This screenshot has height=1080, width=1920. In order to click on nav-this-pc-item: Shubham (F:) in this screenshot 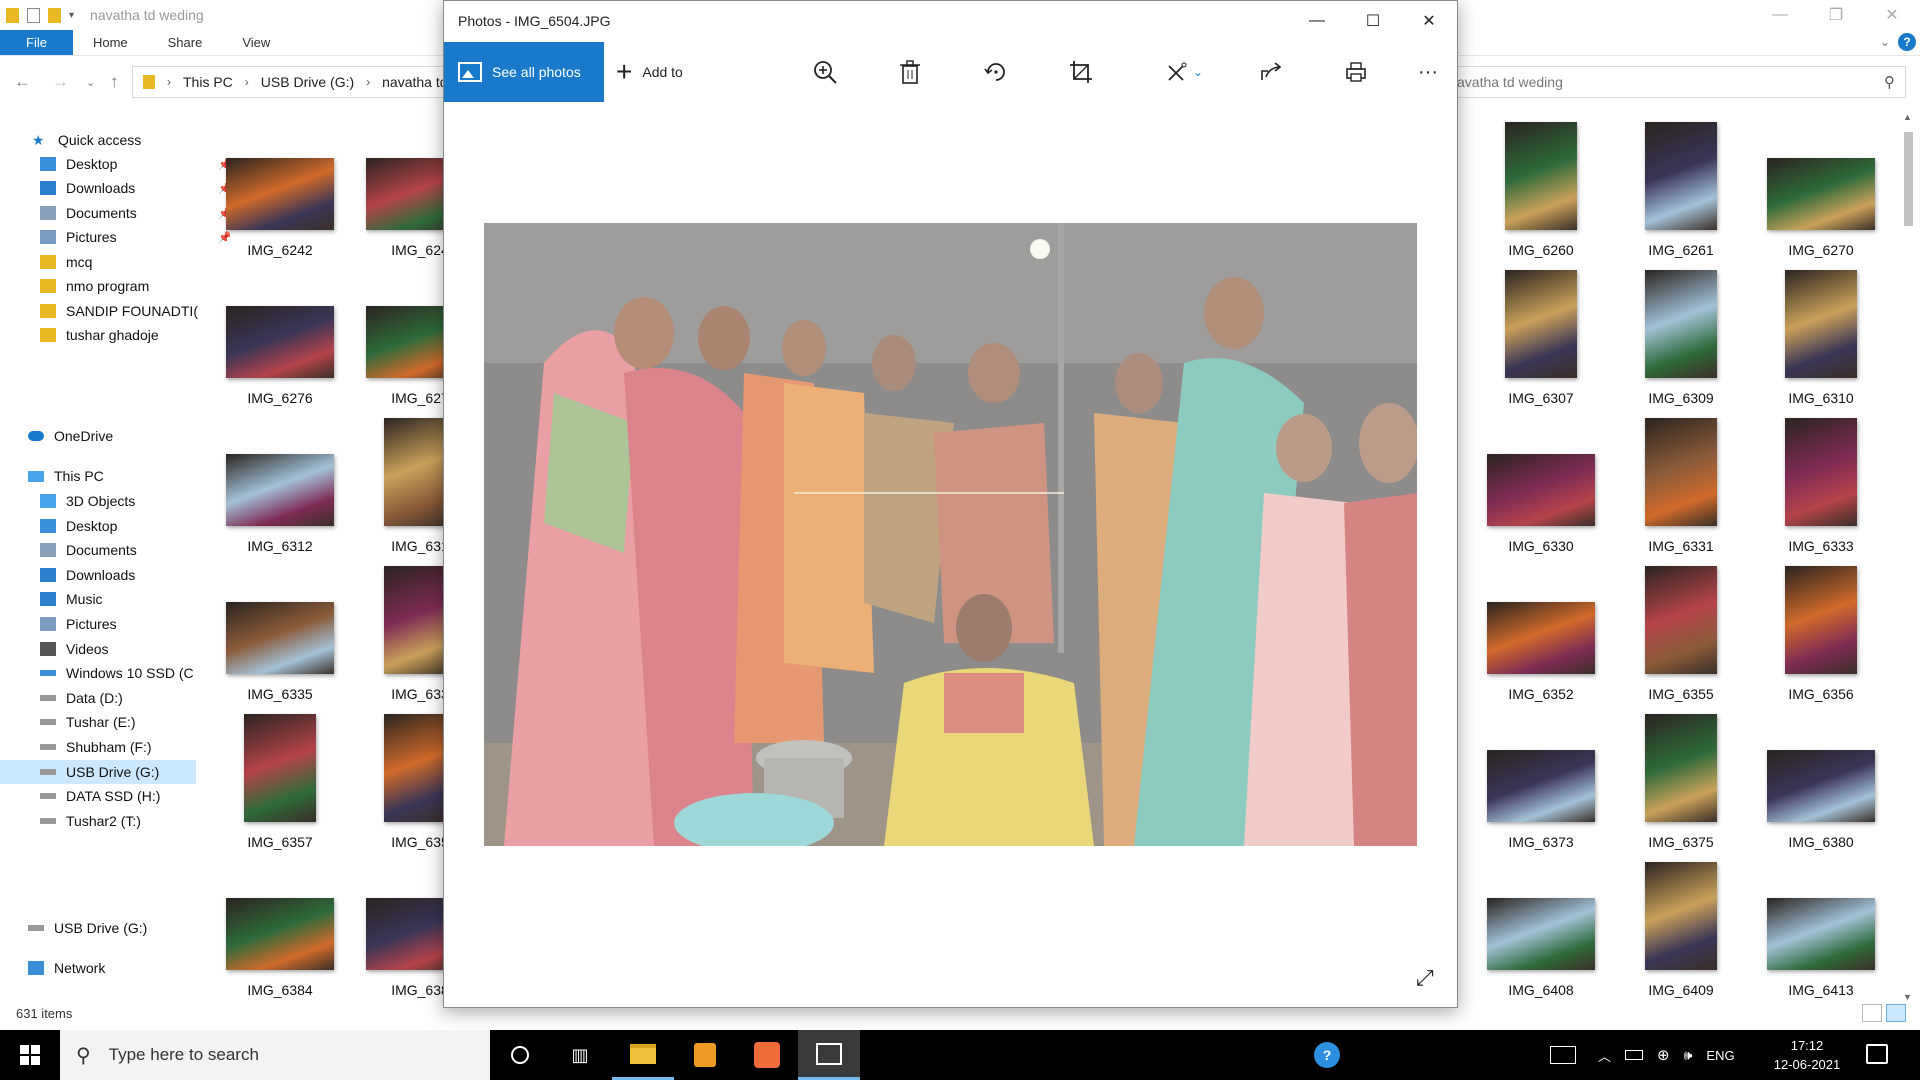, I will do `click(135, 747)`.